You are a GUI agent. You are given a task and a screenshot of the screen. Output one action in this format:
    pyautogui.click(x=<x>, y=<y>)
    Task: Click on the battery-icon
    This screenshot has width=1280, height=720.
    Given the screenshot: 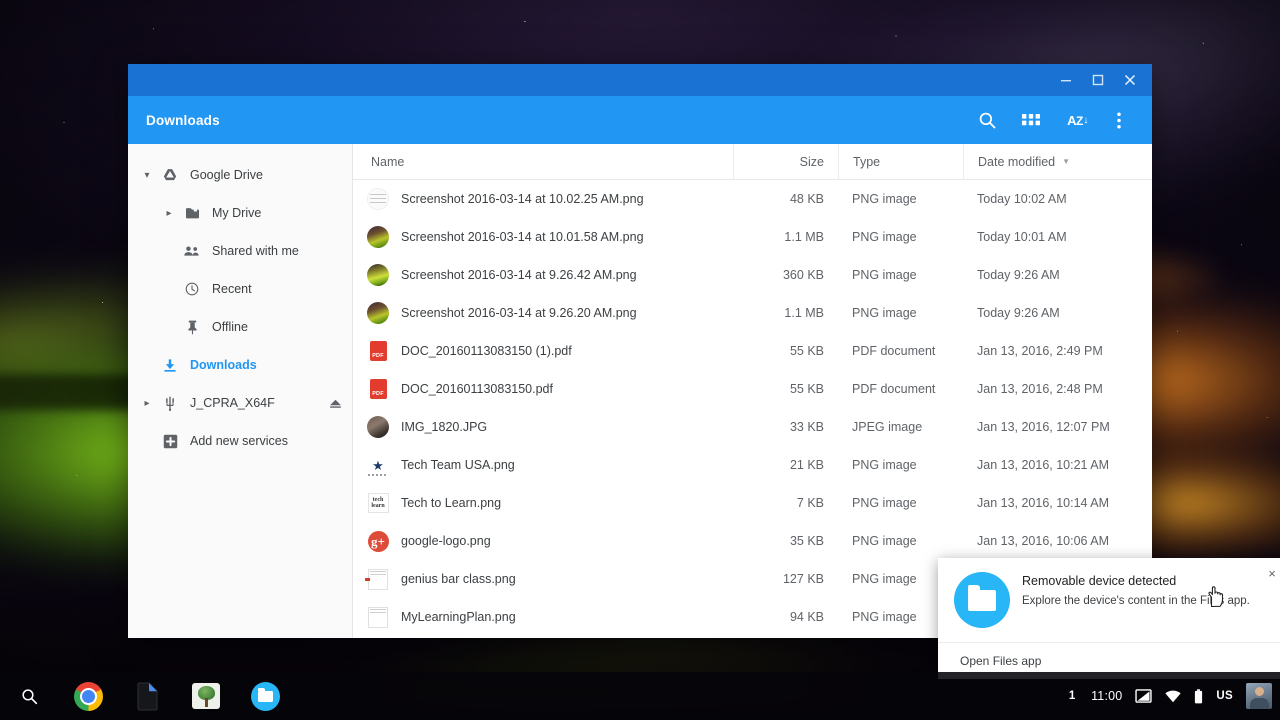 What is the action you would take?
    pyautogui.click(x=1198, y=696)
    